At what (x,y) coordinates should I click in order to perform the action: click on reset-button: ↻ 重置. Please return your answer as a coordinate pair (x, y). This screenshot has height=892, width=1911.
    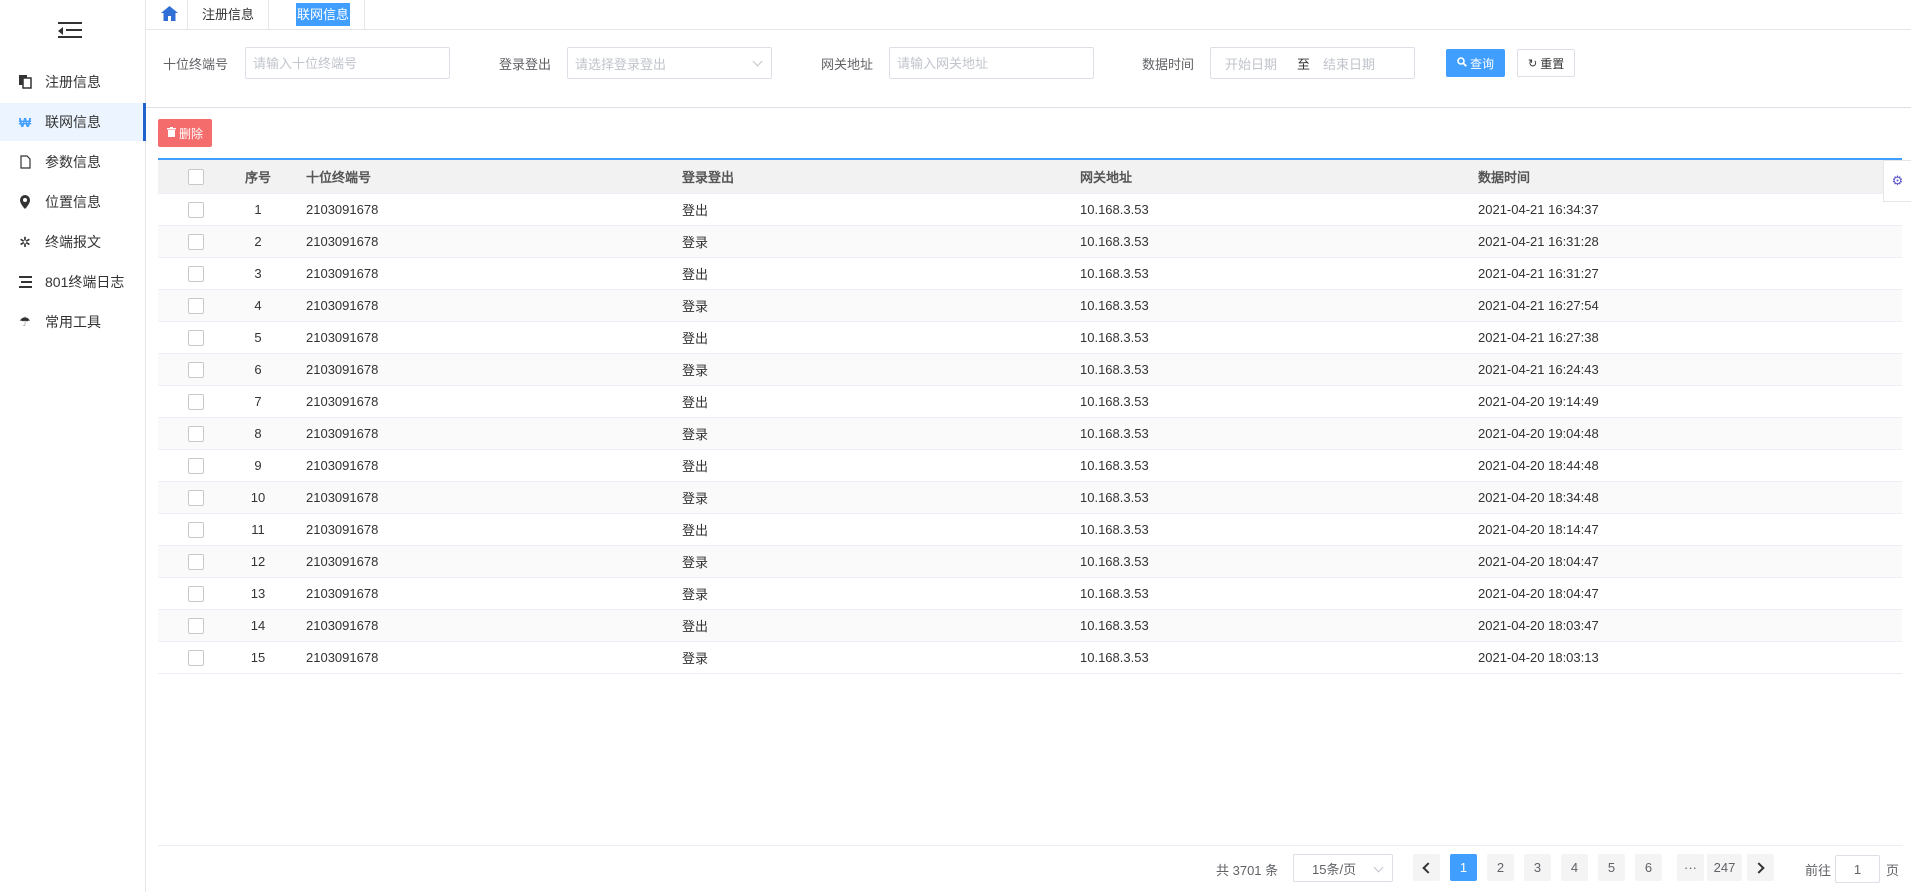
    Looking at the image, I should click on (1546, 63).